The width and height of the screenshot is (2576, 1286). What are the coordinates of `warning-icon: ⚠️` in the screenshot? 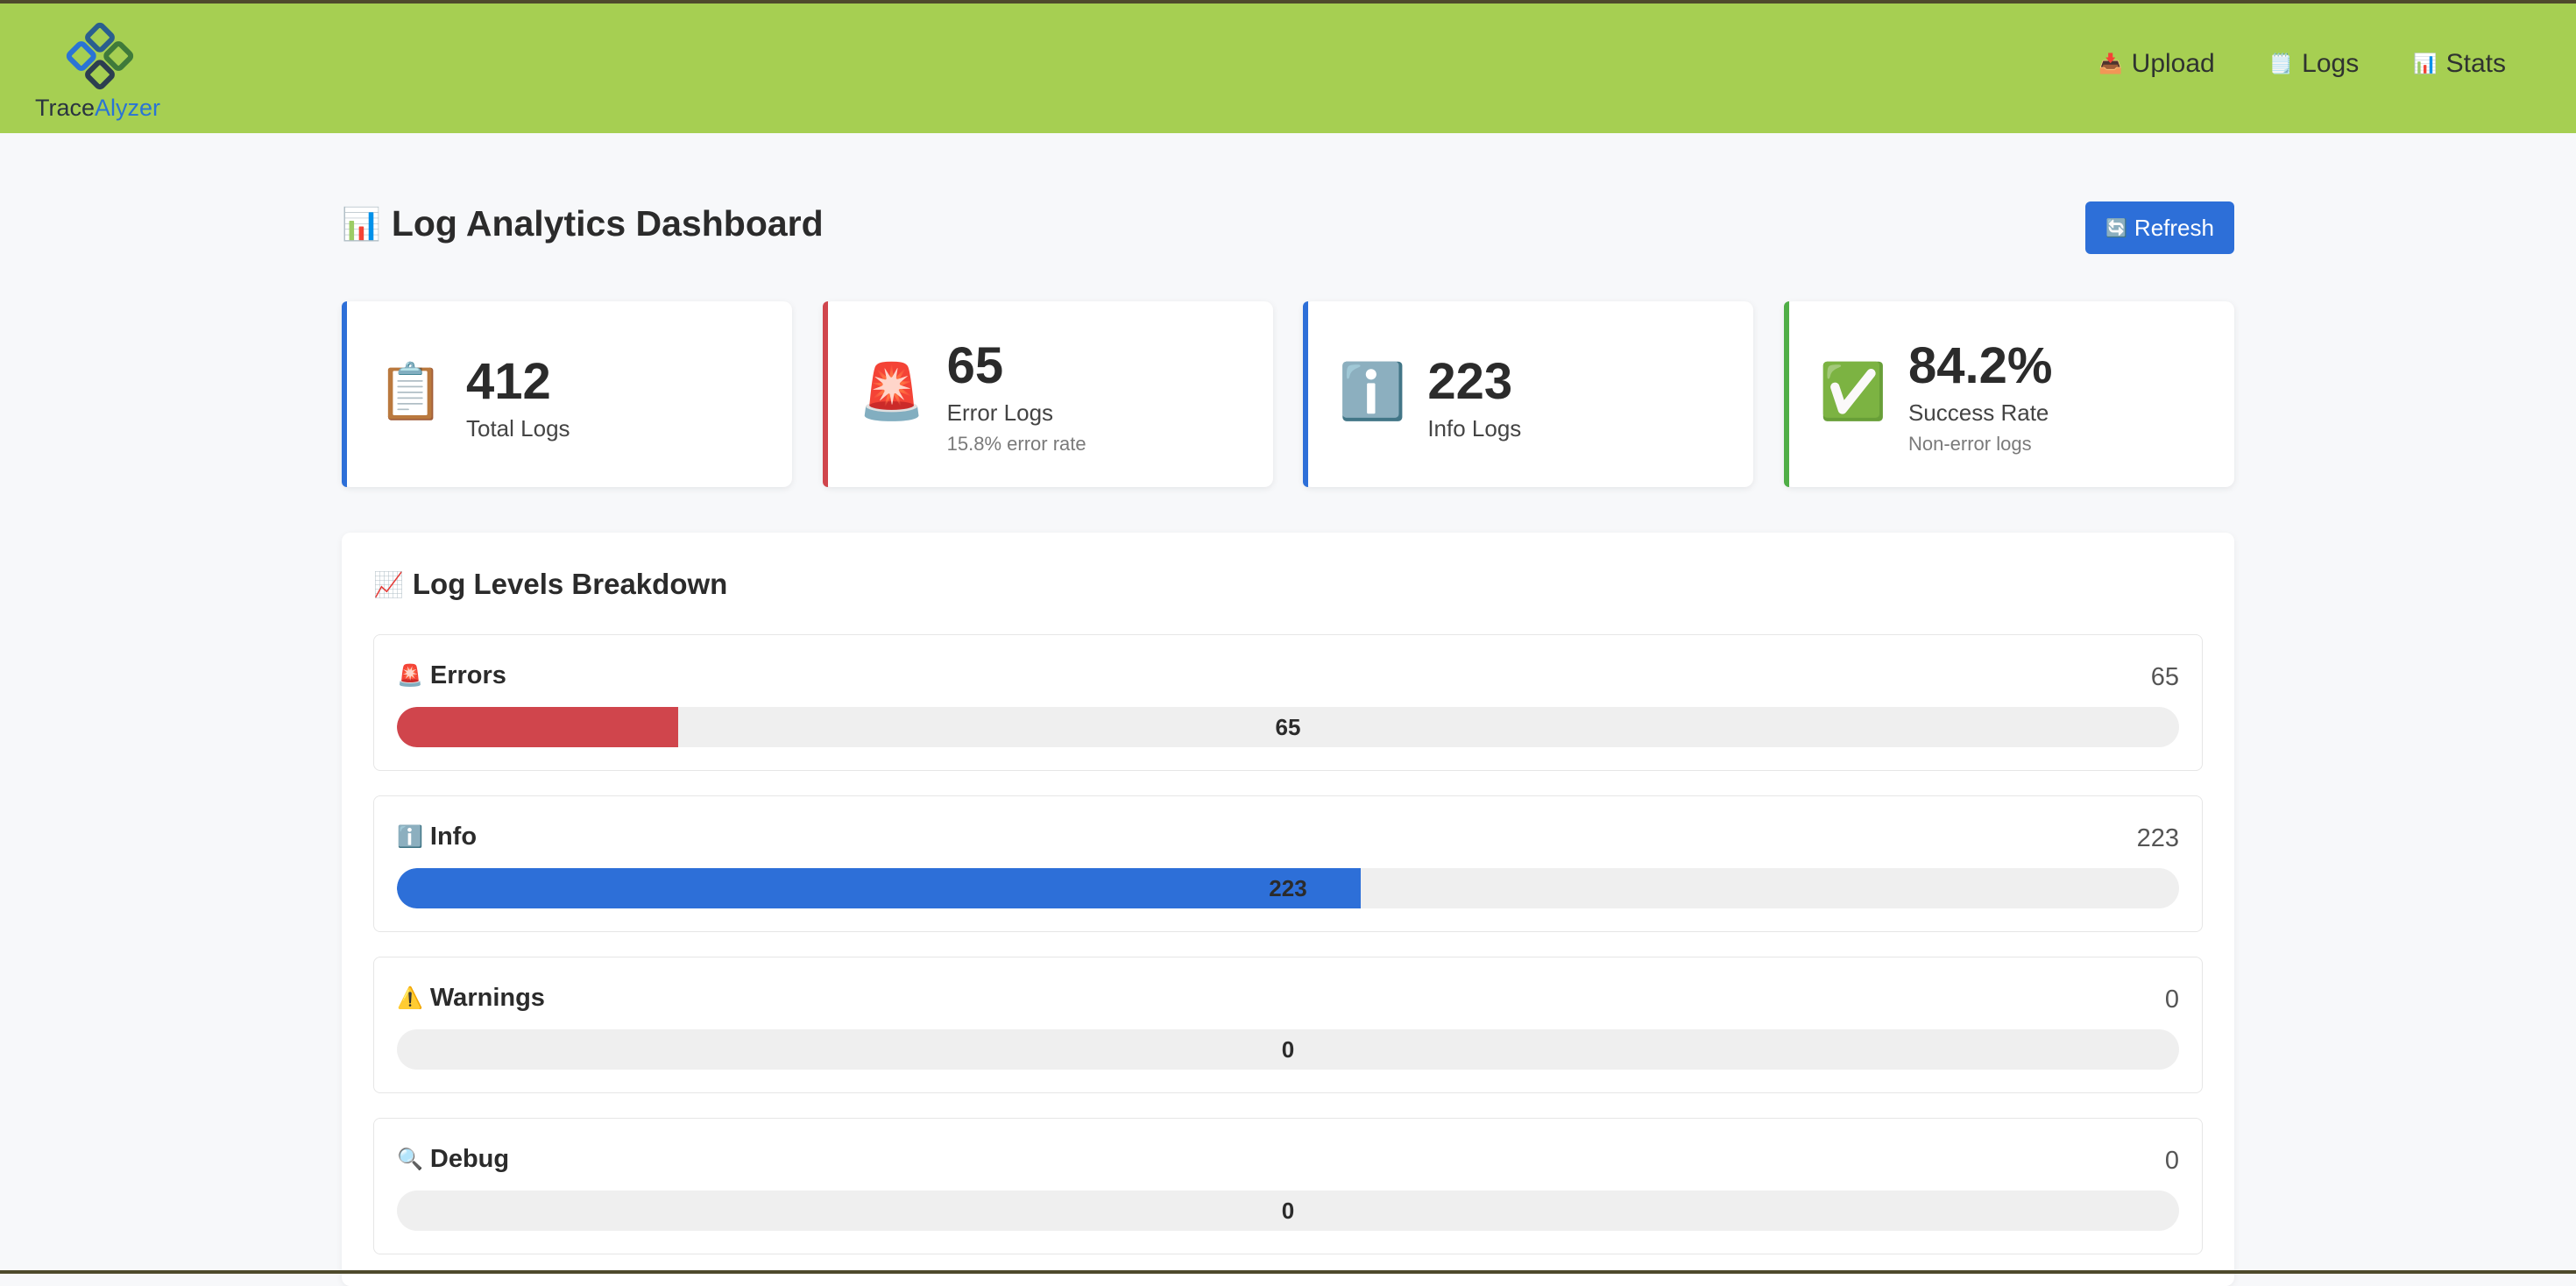 It's located at (410, 998).